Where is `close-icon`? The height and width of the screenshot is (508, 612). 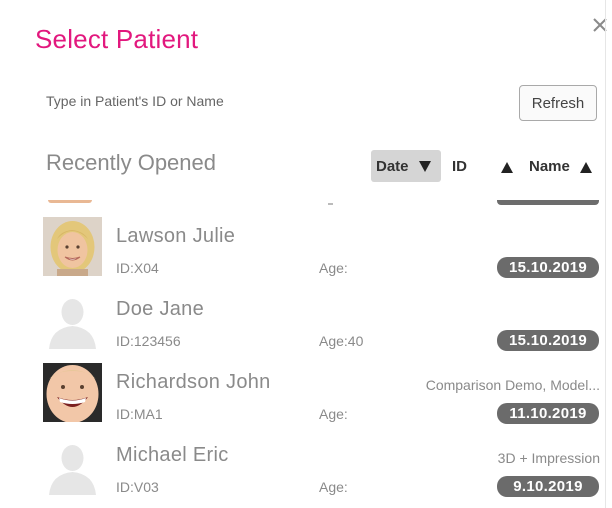 close-icon is located at coordinates (600, 25).